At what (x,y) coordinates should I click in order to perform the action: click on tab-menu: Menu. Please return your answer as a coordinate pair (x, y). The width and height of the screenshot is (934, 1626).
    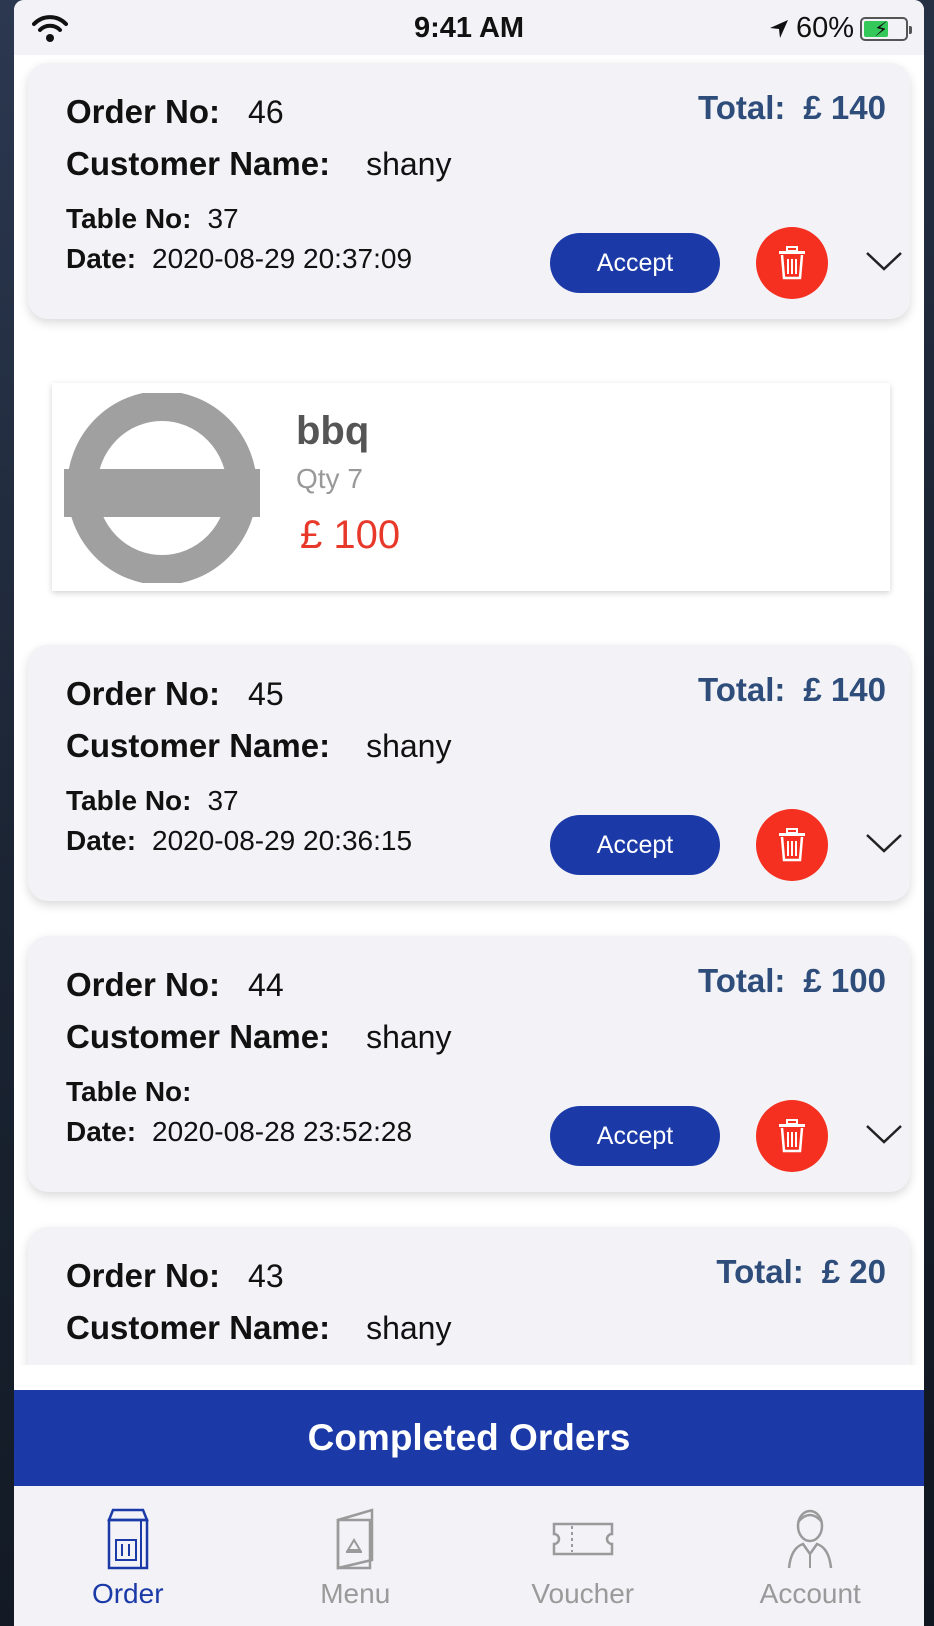
    Looking at the image, I should click on (356, 1556).